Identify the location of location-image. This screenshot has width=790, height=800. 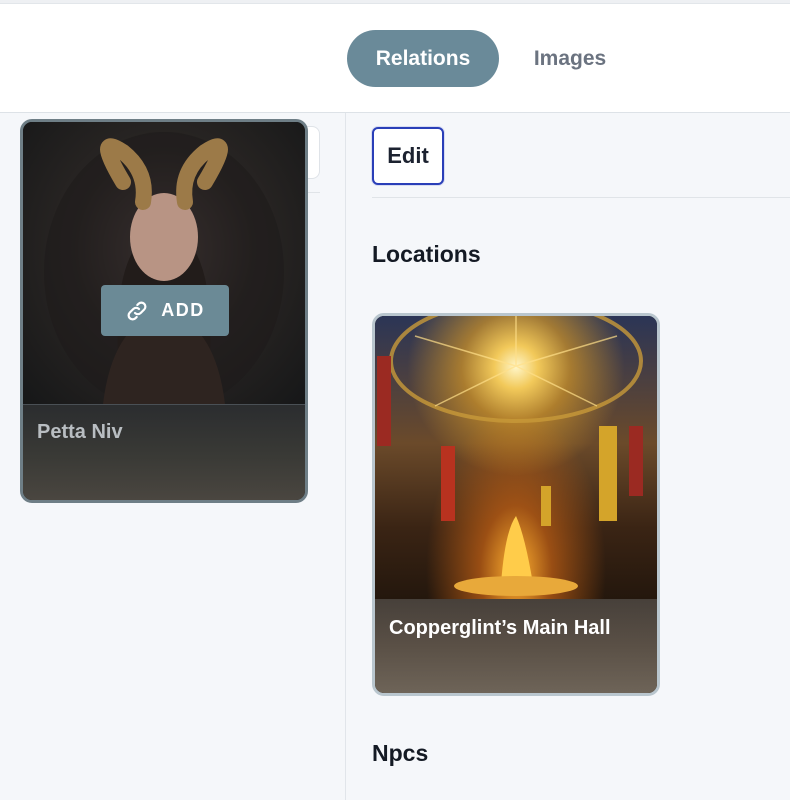
(516, 457).